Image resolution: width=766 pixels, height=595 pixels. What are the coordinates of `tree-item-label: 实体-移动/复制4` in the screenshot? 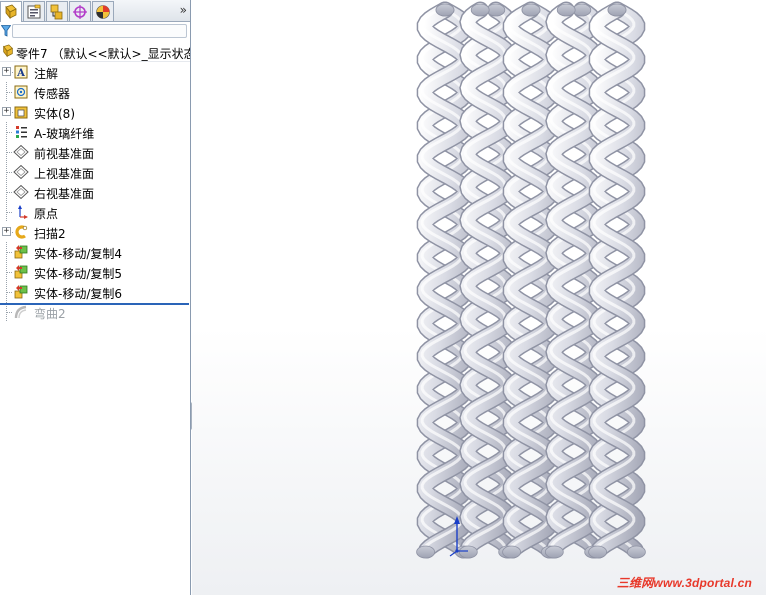 It's located at (78, 254).